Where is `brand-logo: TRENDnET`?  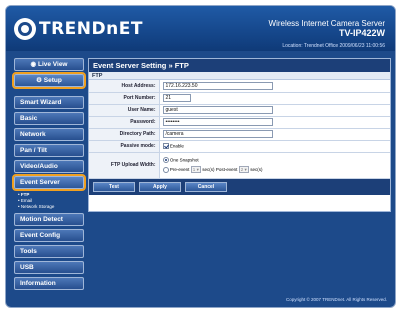
brand-logo: TRENDnET is located at coordinates (78, 29).